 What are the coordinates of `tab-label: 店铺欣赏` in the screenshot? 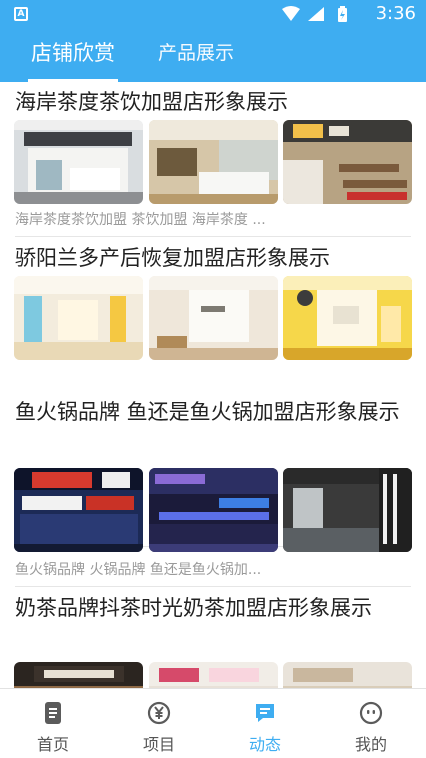 It's located at (73, 53).